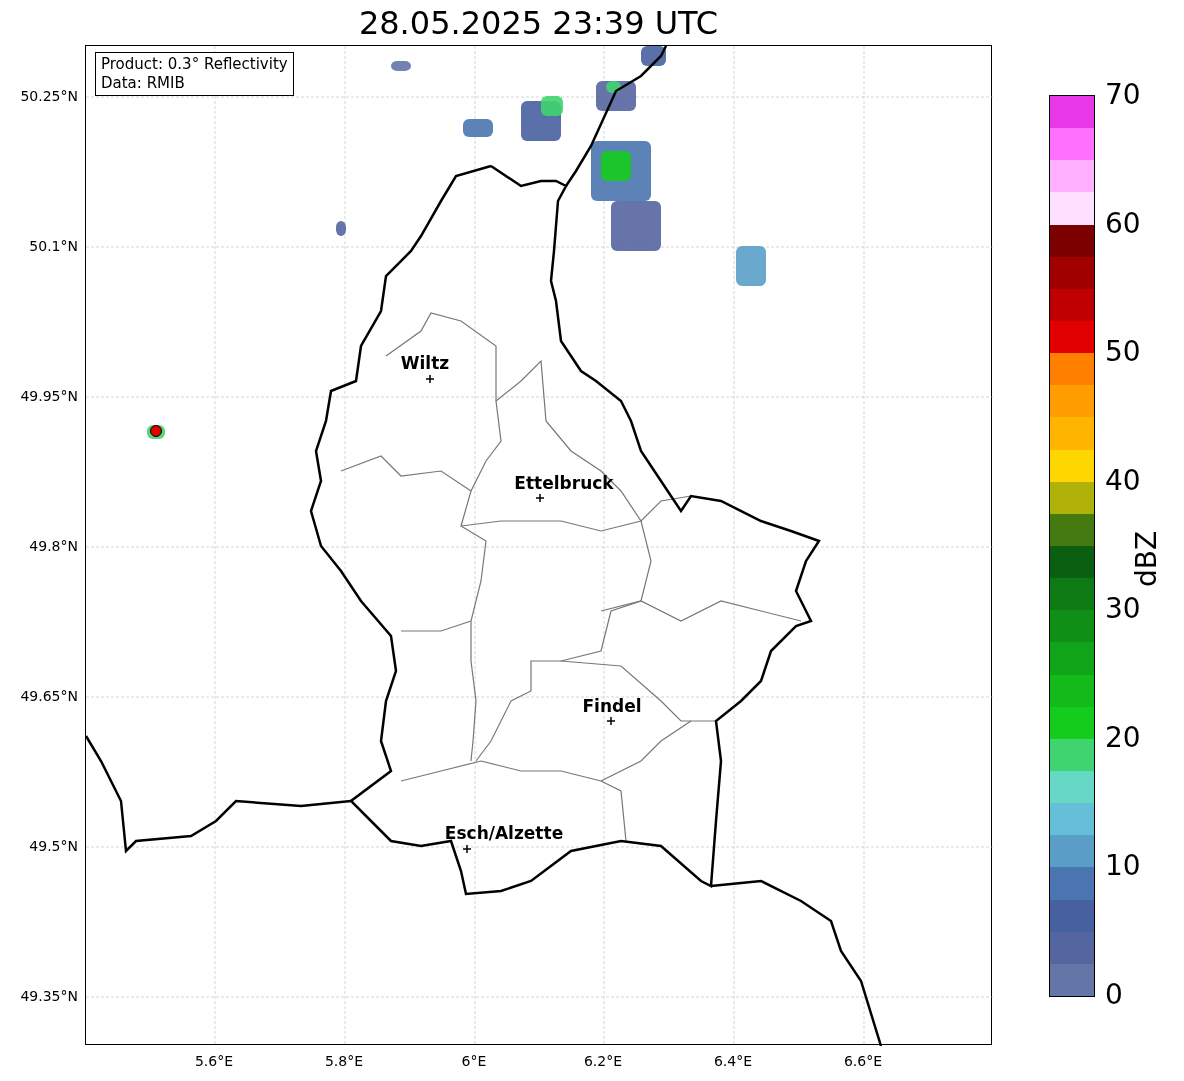 The image size is (1184, 1081). What do you see at coordinates (1123, 609) in the screenshot?
I see `colorbar-tick-label: 30` at bounding box center [1123, 609].